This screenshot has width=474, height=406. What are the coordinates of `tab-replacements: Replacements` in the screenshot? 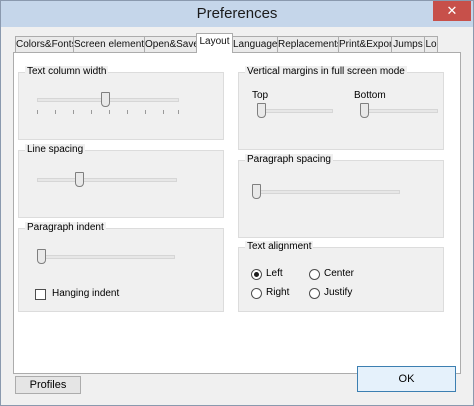 It's located at (308, 44).